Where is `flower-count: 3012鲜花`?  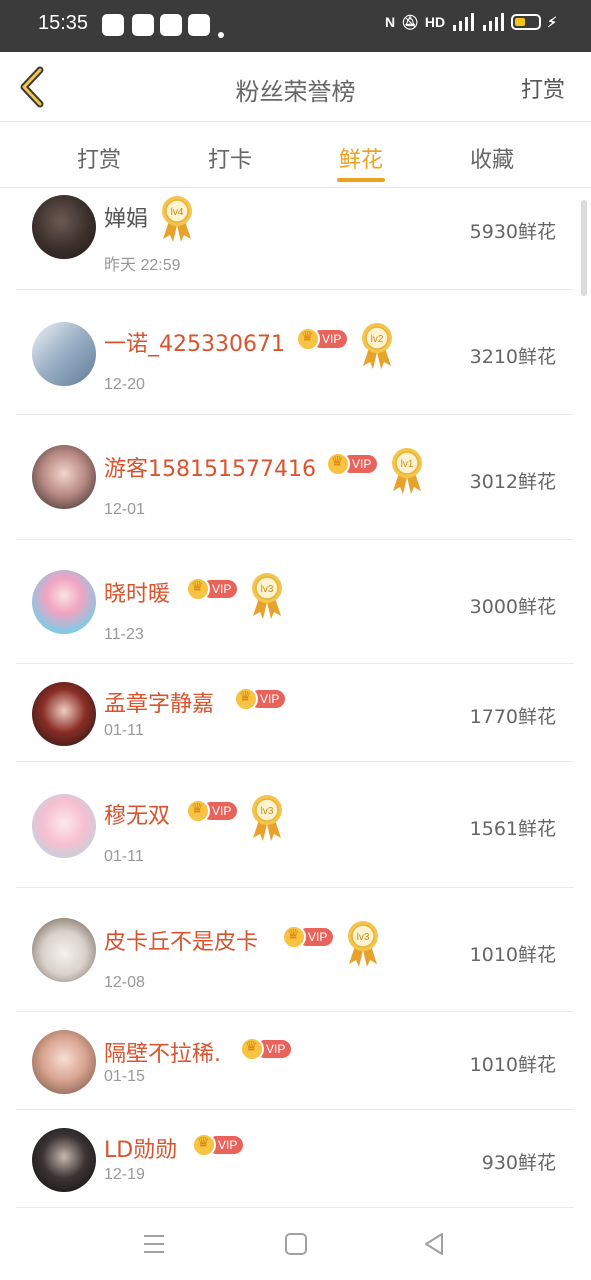 flower-count: 3012鲜花 is located at coordinates (512, 482).